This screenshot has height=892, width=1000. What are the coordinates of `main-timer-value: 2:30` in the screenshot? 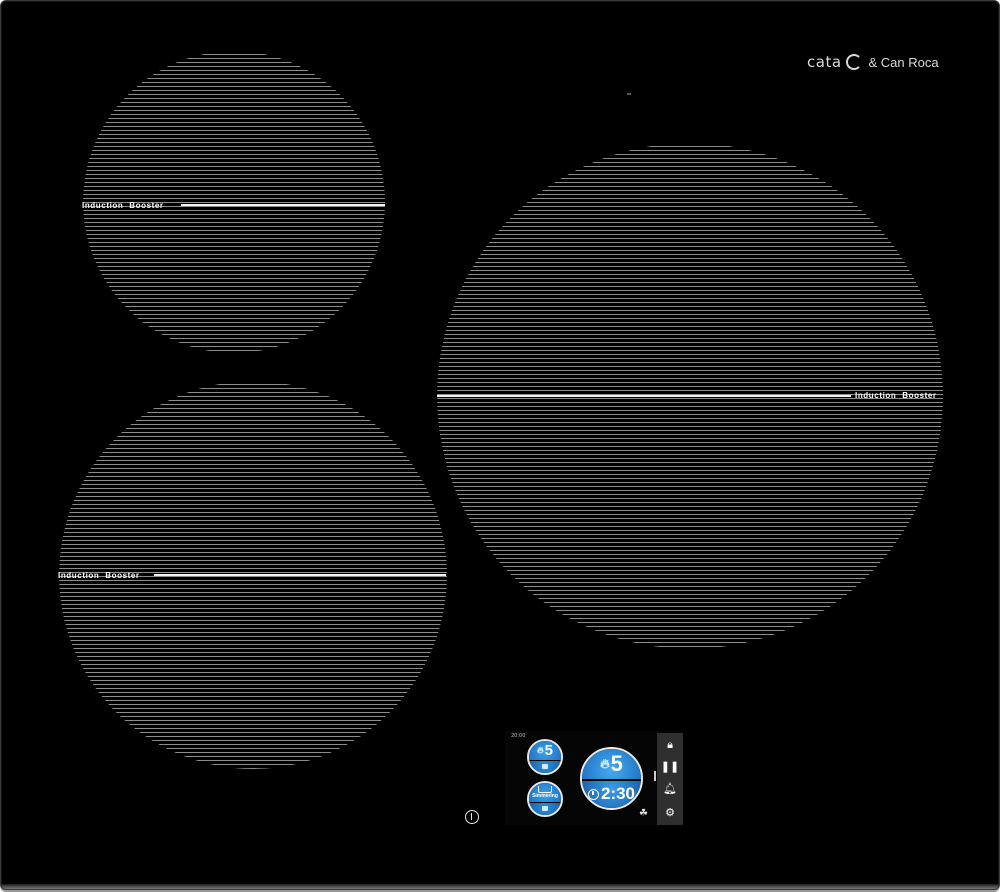 It's located at (618, 794).